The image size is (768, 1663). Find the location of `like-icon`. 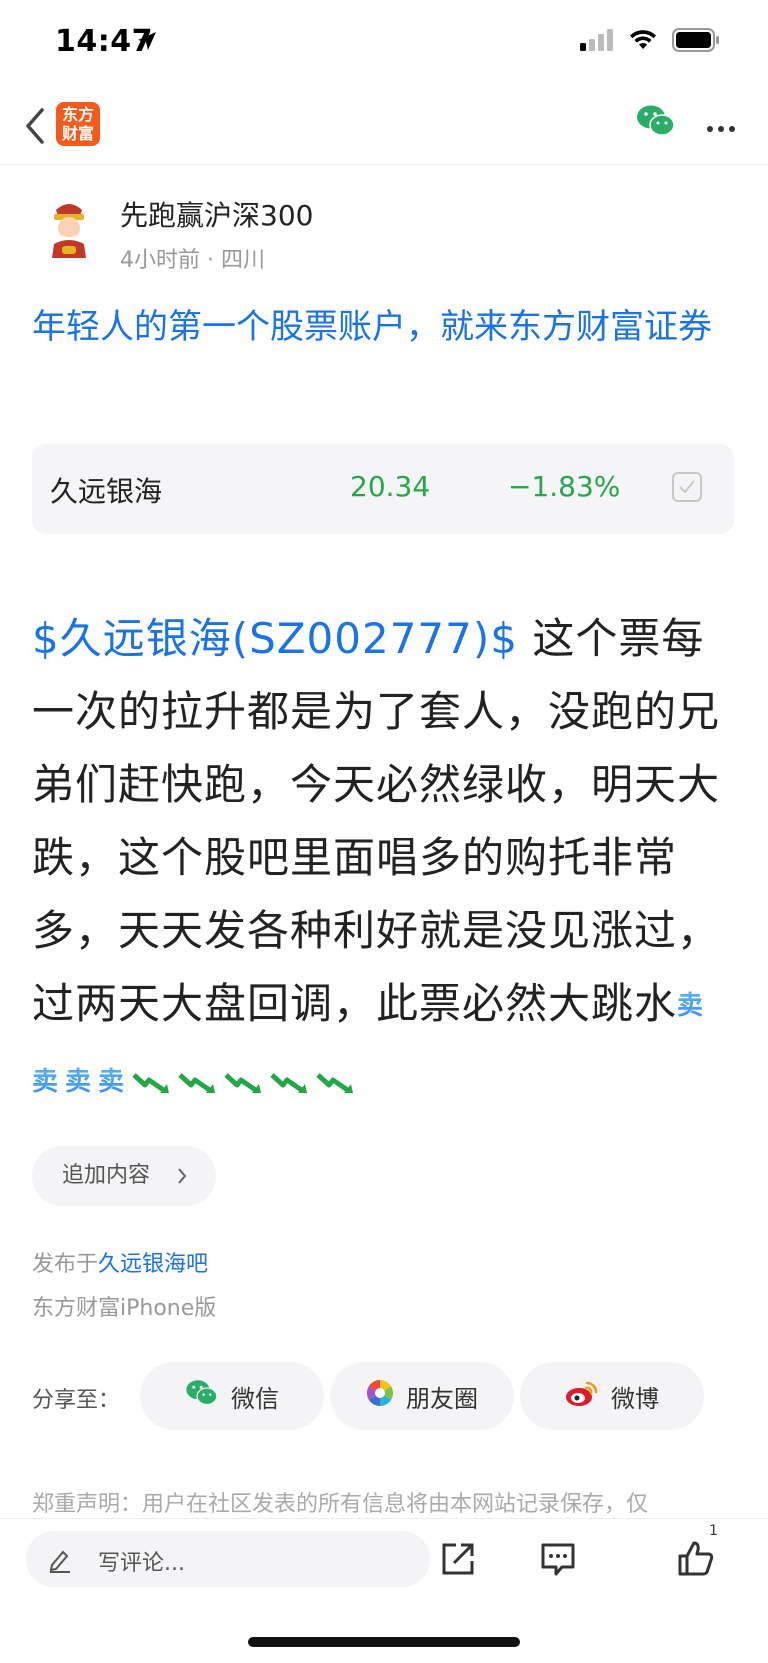

like-icon is located at coordinates (696, 1561).